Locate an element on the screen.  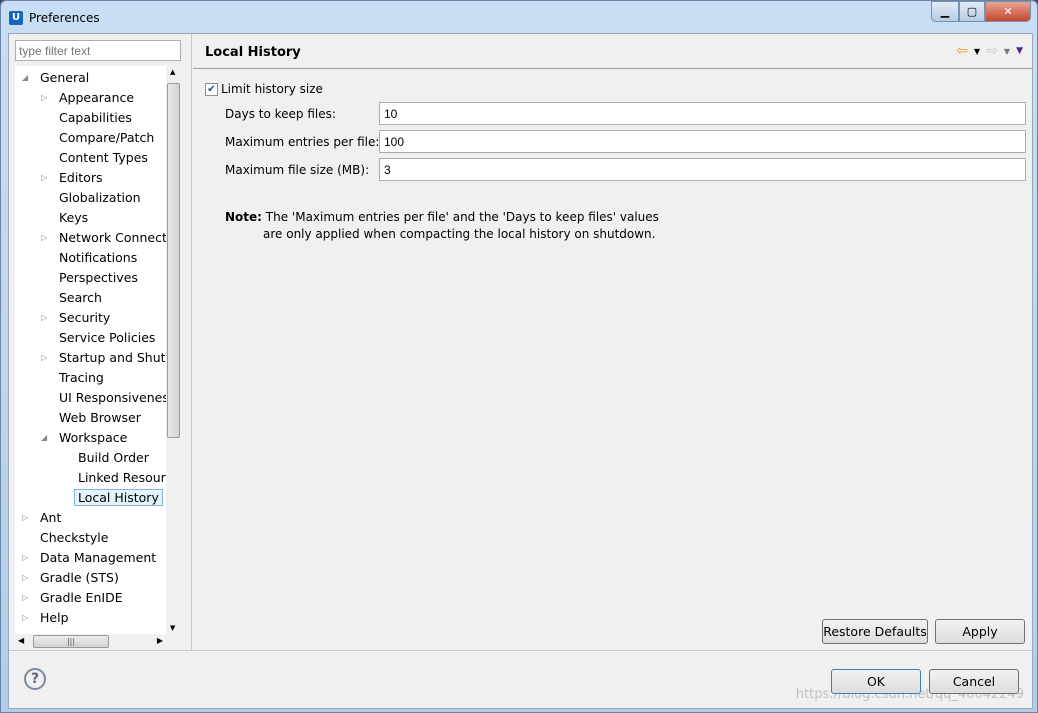
tree-item-label: Web Browser is located at coordinates (100, 417).